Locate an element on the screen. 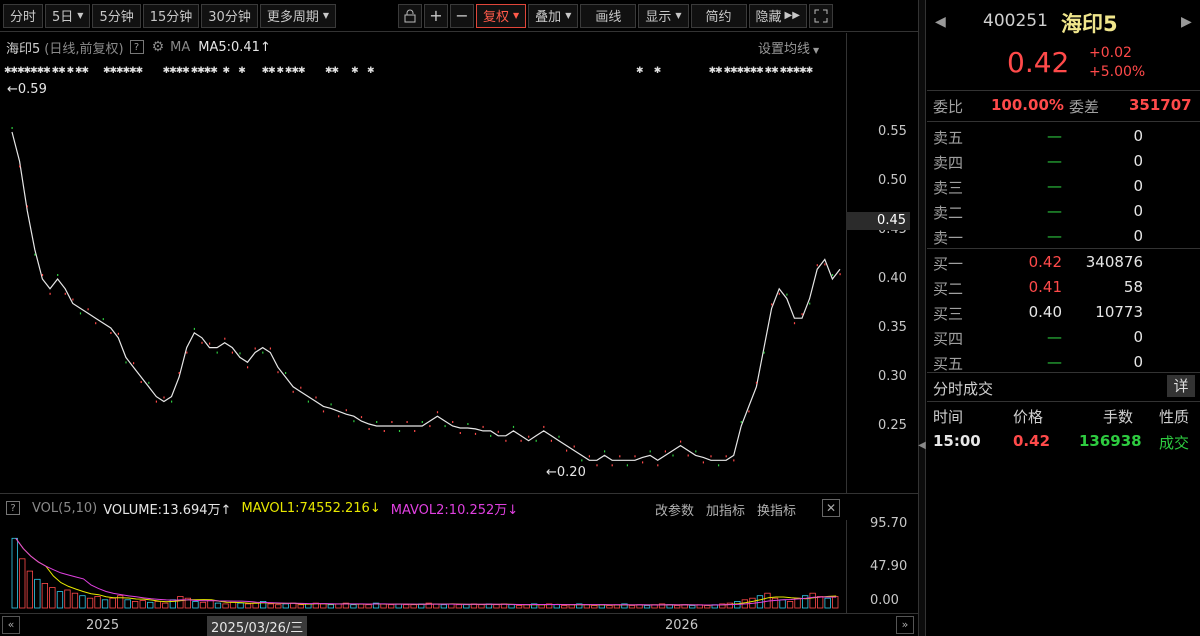  buy-row: 买二 0.41 58 is located at coordinates (1063, 287).